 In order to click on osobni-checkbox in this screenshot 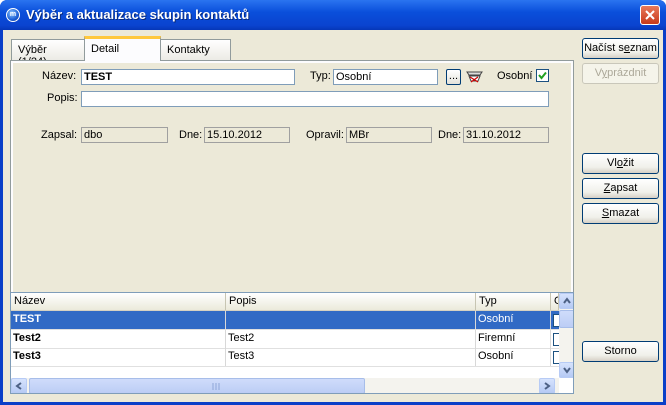, I will do `click(542, 75)`.